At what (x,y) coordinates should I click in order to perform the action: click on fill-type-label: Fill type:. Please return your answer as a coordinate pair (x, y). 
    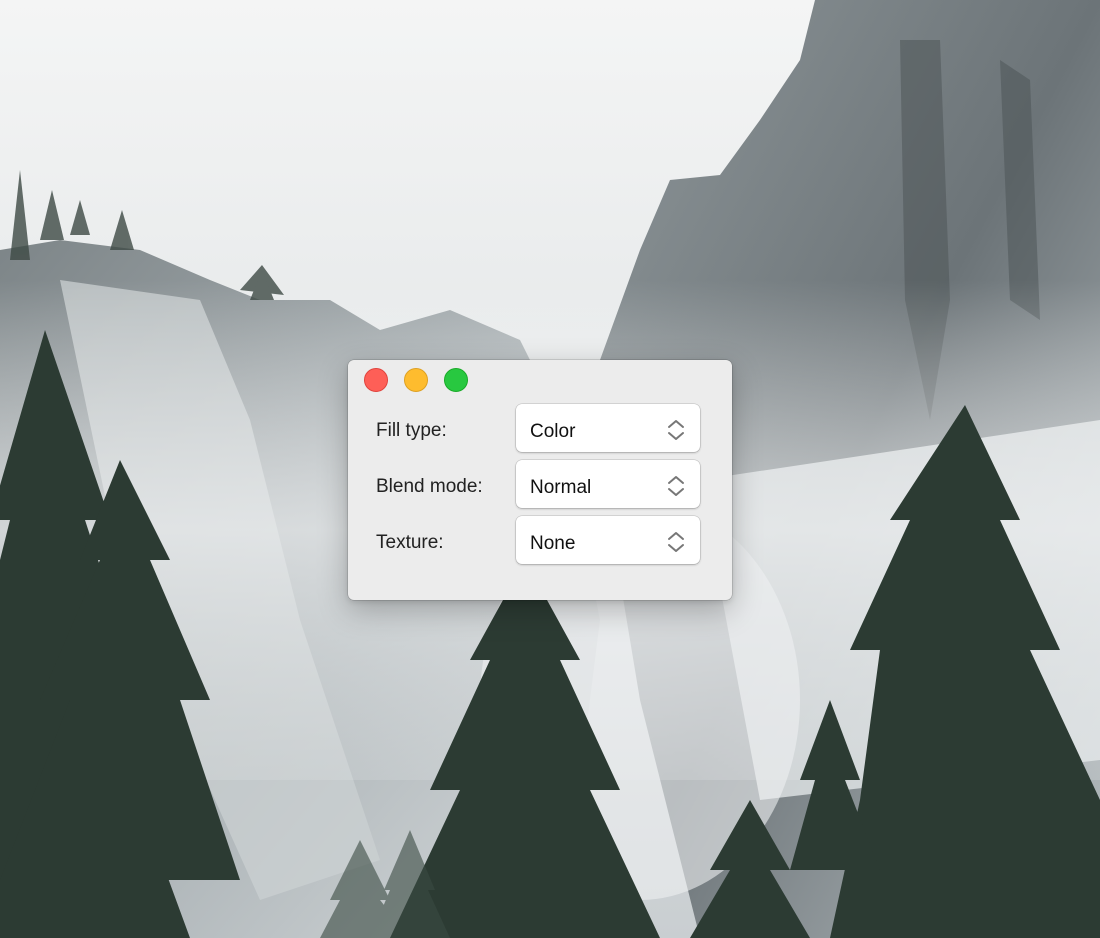
    Looking at the image, I should click on (411, 430).